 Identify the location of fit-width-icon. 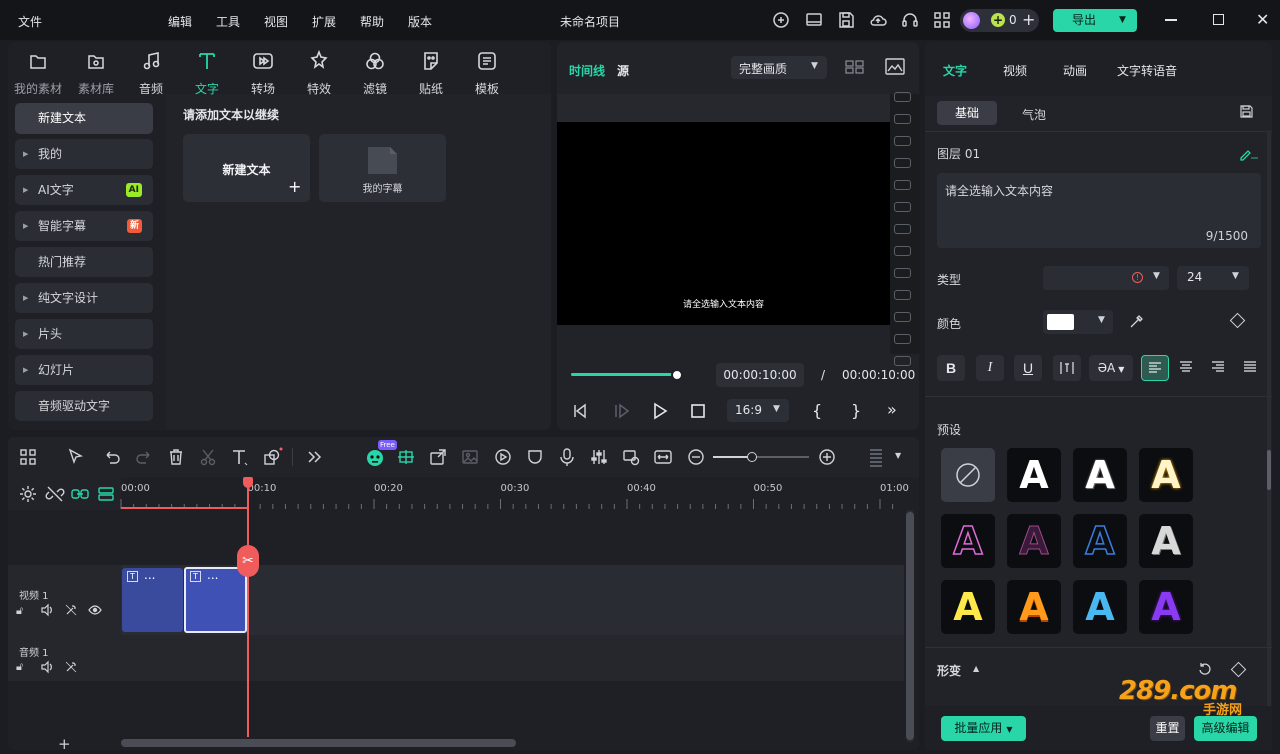
(663, 457).